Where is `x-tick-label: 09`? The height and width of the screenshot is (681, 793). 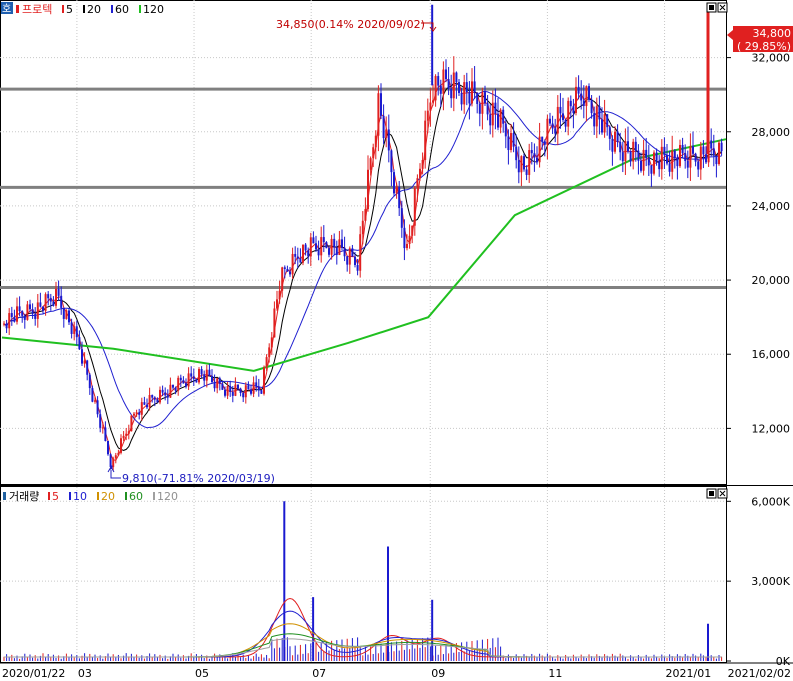 x-tick-label: 09 is located at coordinates (438, 673).